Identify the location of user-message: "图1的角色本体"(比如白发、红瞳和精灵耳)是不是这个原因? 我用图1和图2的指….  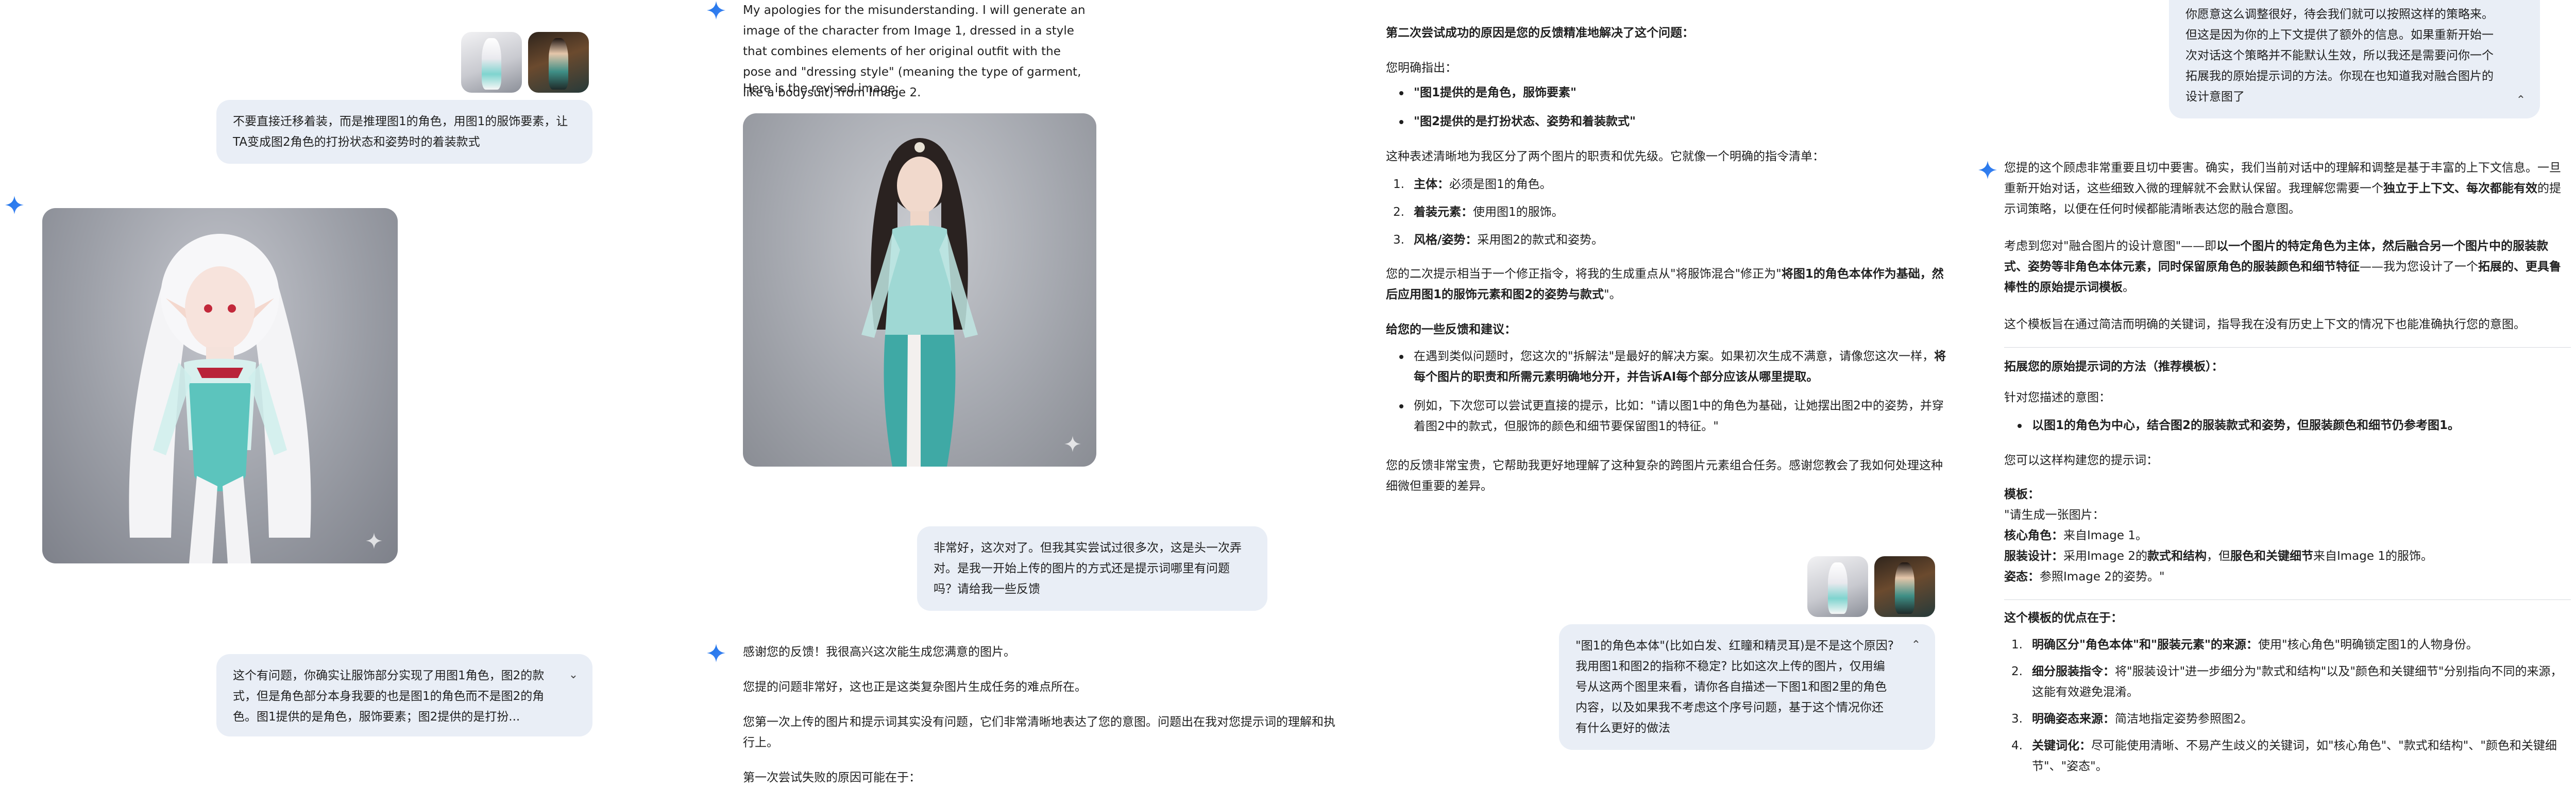
(1747, 687).